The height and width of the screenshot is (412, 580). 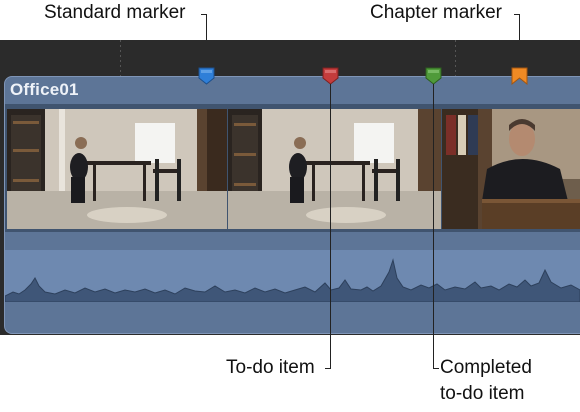 What do you see at coordinates (482, 393) in the screenshot?
I see `completed-todo-callout-line2: to-do item` at bounding box center [482, 393].